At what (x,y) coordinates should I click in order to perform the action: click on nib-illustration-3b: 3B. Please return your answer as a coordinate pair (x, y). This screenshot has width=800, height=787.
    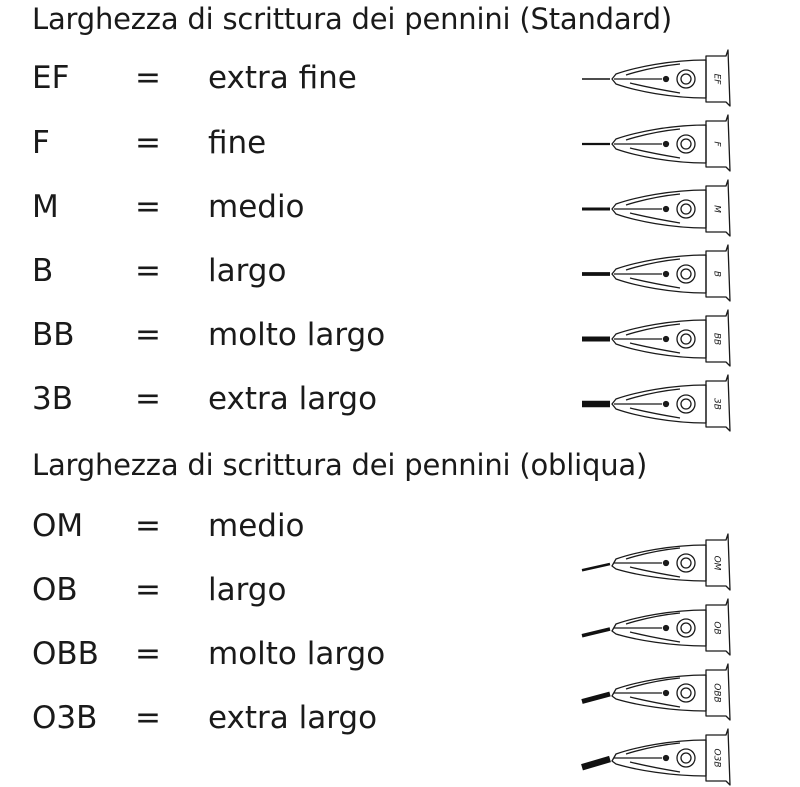
    Looking at the image, I should click on (671, 403).